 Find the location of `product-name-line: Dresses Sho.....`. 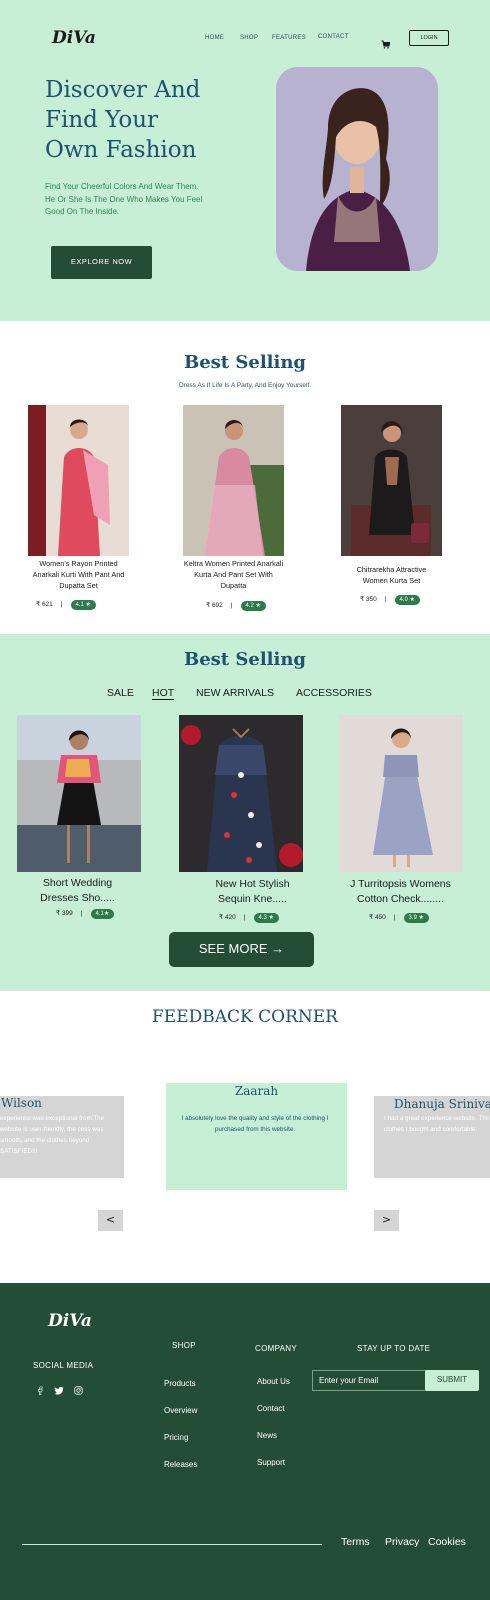

product-name-line: Dresses Sho..... is located at coordinates (77, 898).